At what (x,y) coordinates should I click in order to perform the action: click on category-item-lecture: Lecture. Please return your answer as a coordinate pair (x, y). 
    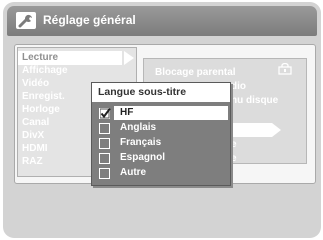
    Looking at the image, I should click on (40, 58).